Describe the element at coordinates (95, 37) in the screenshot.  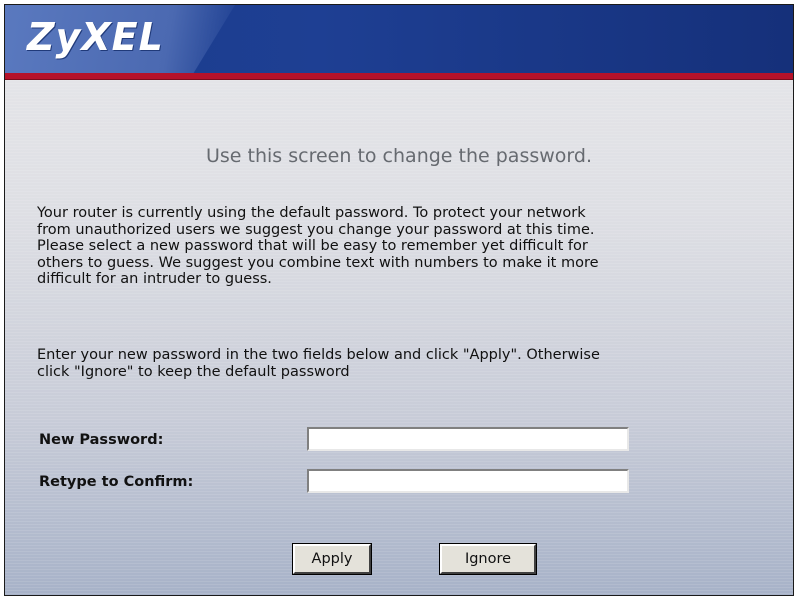
I see `zyxel-logo: ZyXEL` at that location.